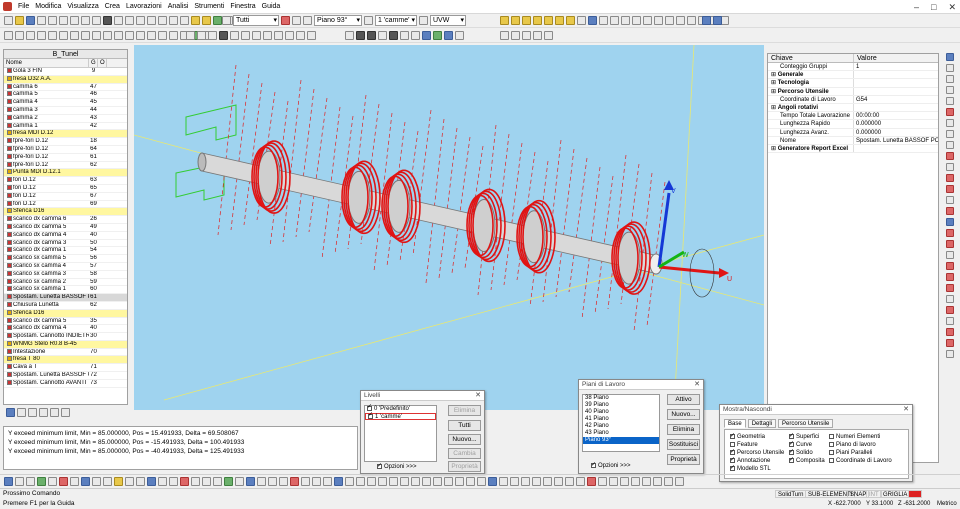 This screenshot has width=960, height=509. Describe the element at coordinates (647, 20) in the screenshot. I see `dimension-icon` at that location.